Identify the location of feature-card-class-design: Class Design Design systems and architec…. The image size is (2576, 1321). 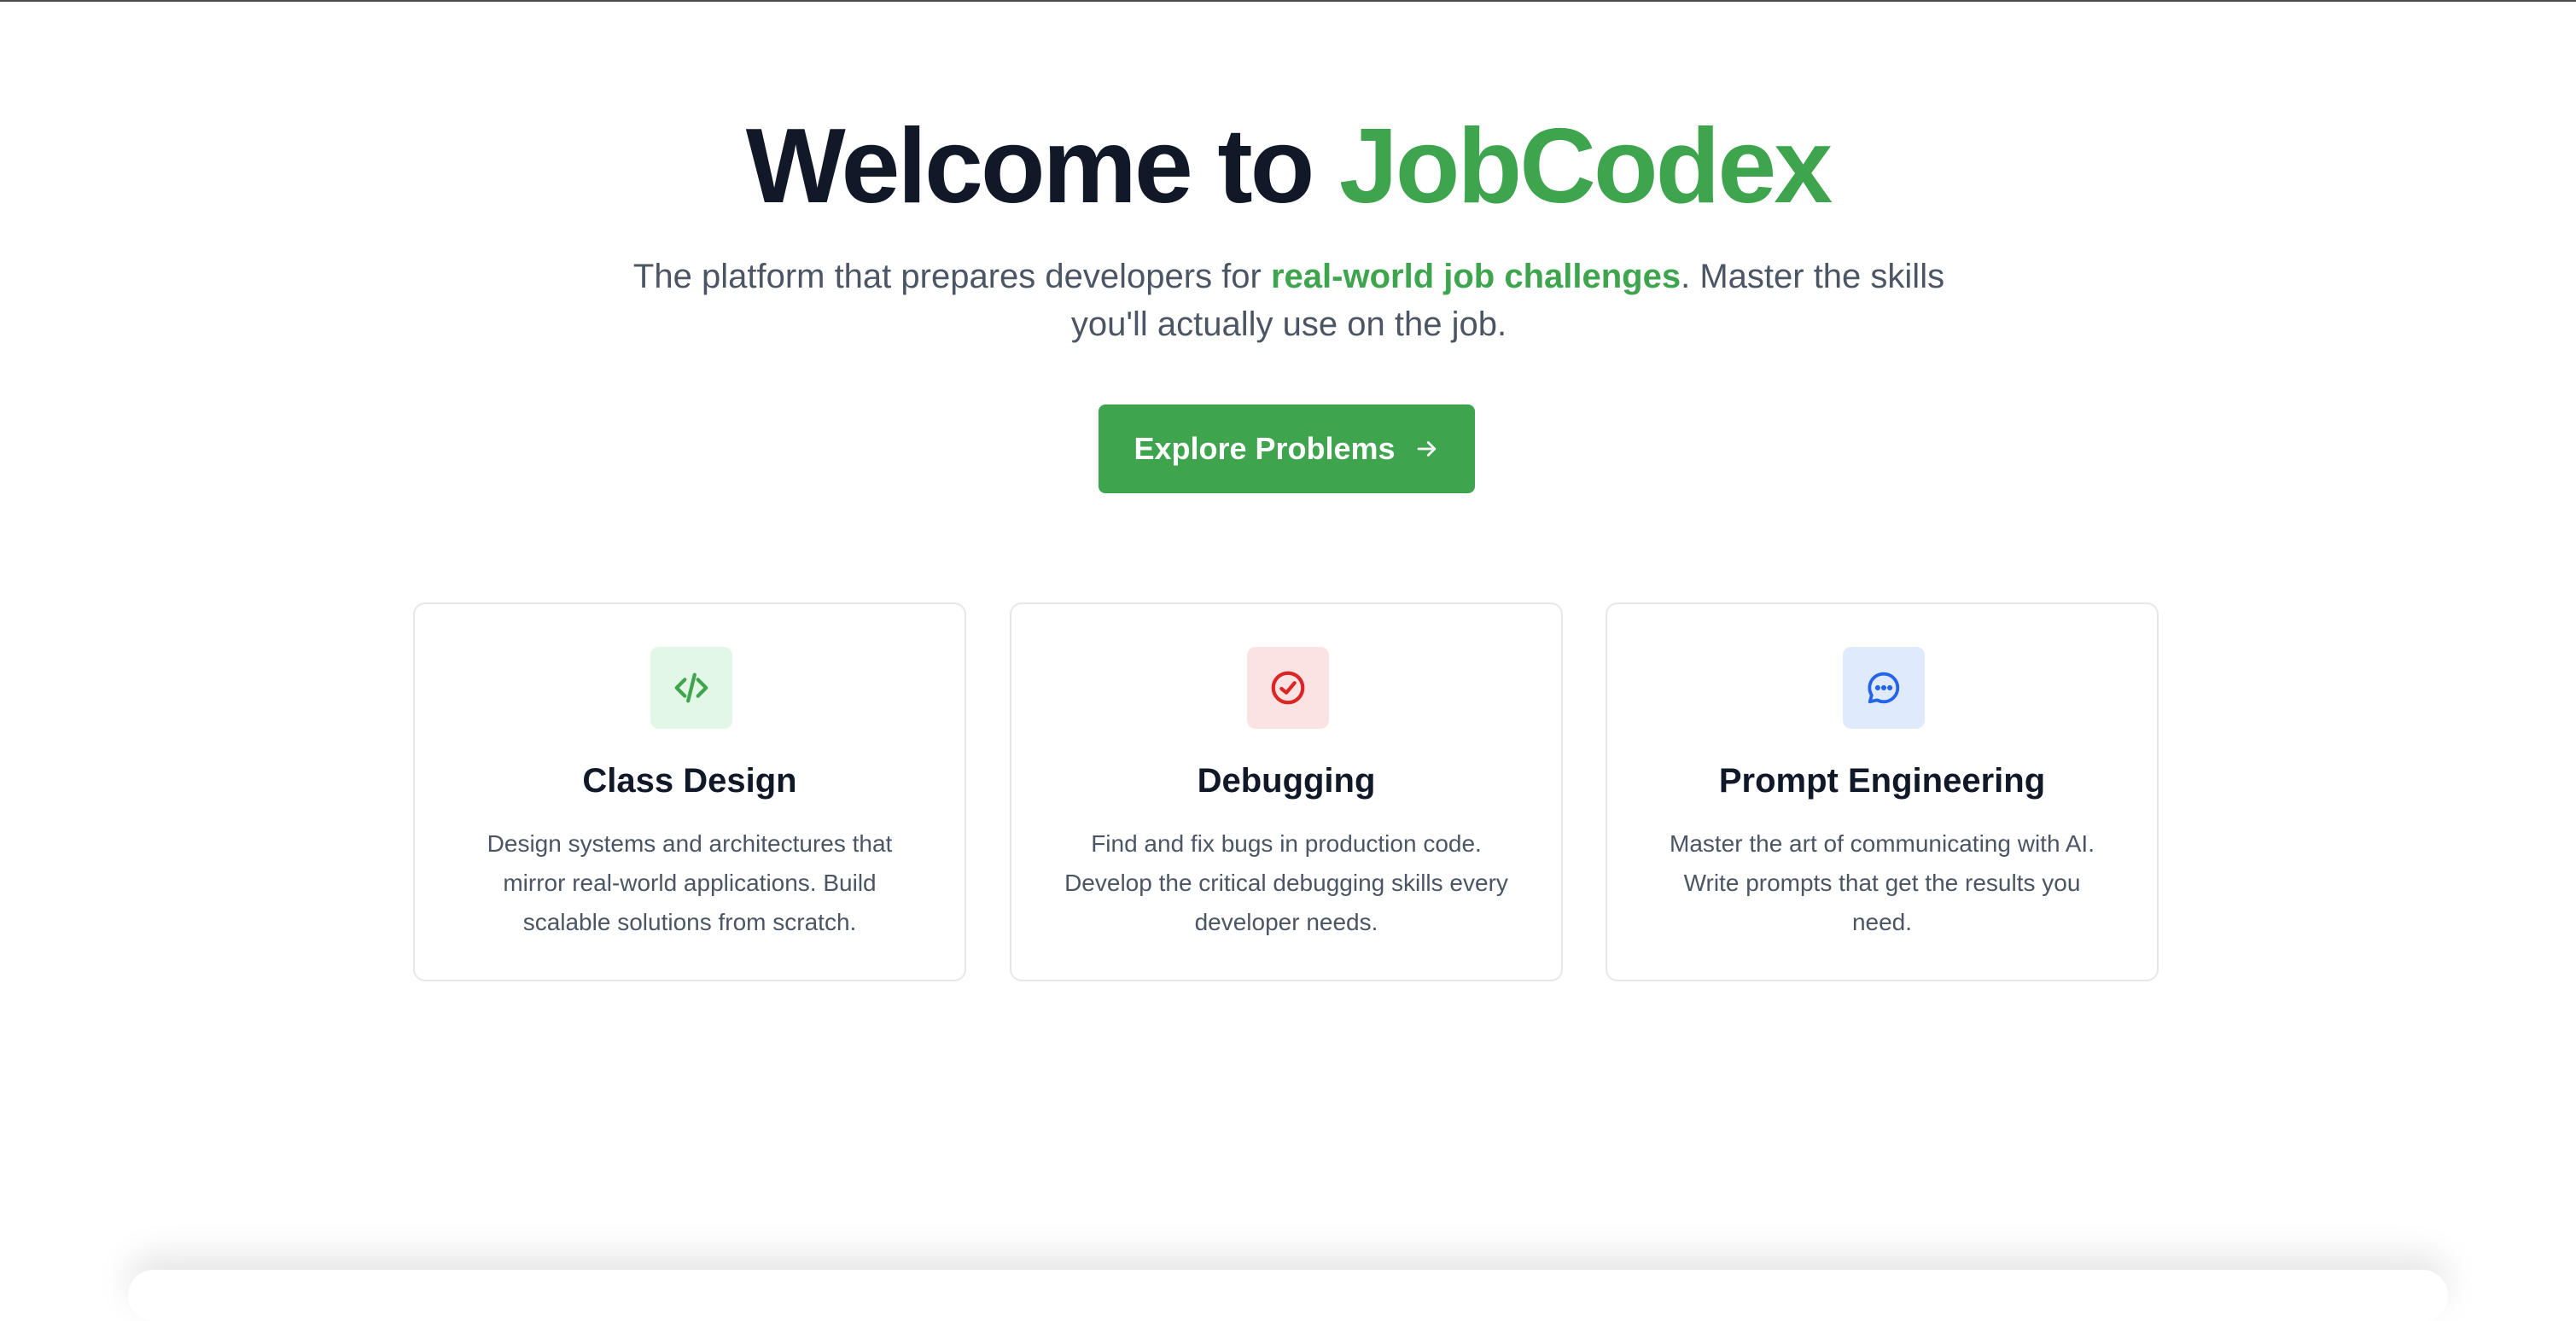
(689, 791).